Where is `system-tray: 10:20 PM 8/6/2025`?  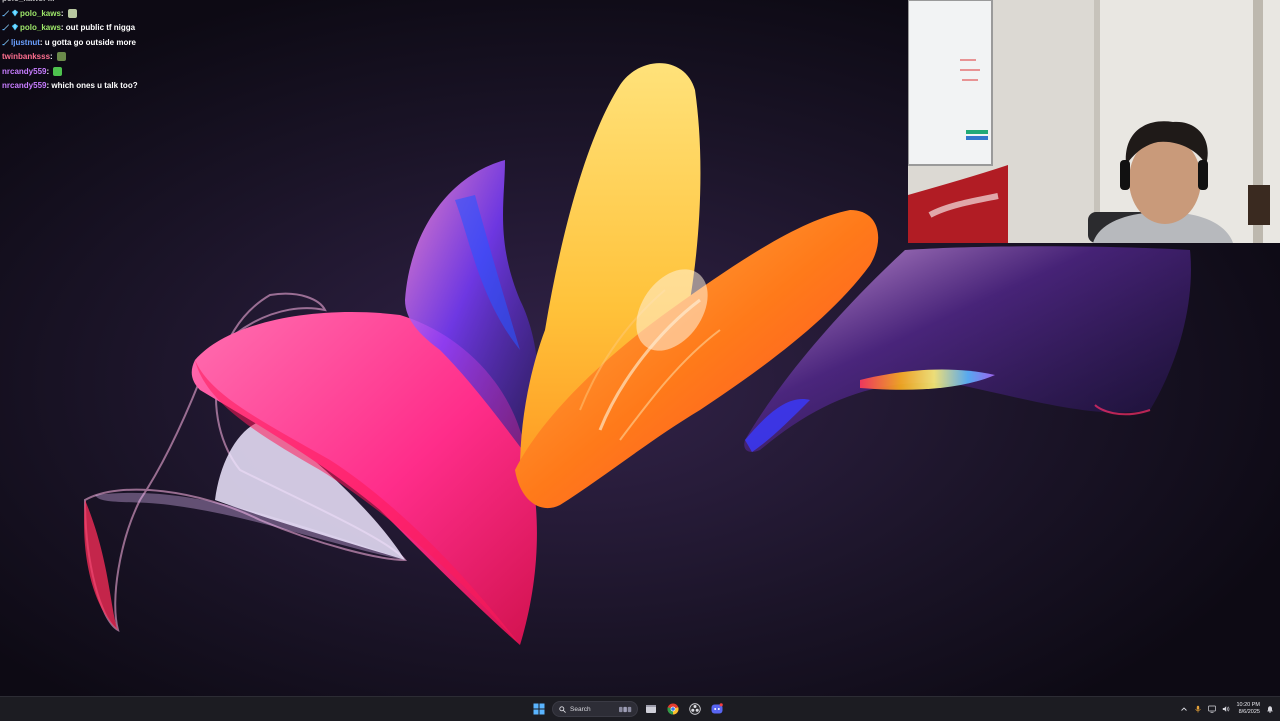 system-tray: 10:20 PM 8/6/2025 is located at coordinates (1227, 709).